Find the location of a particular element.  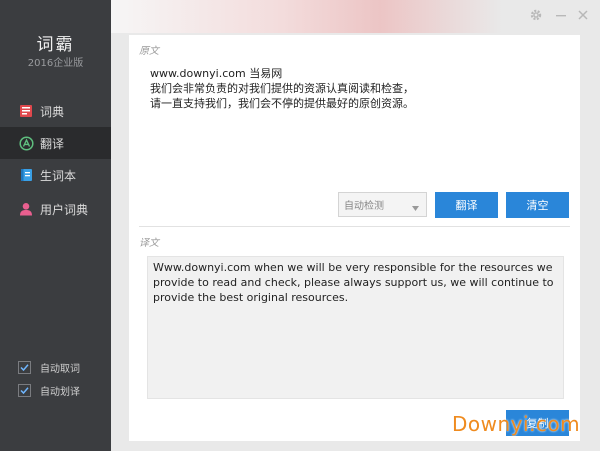

auto-lookup-checkbox: 自动取词 is located at coordinates (49, 367).